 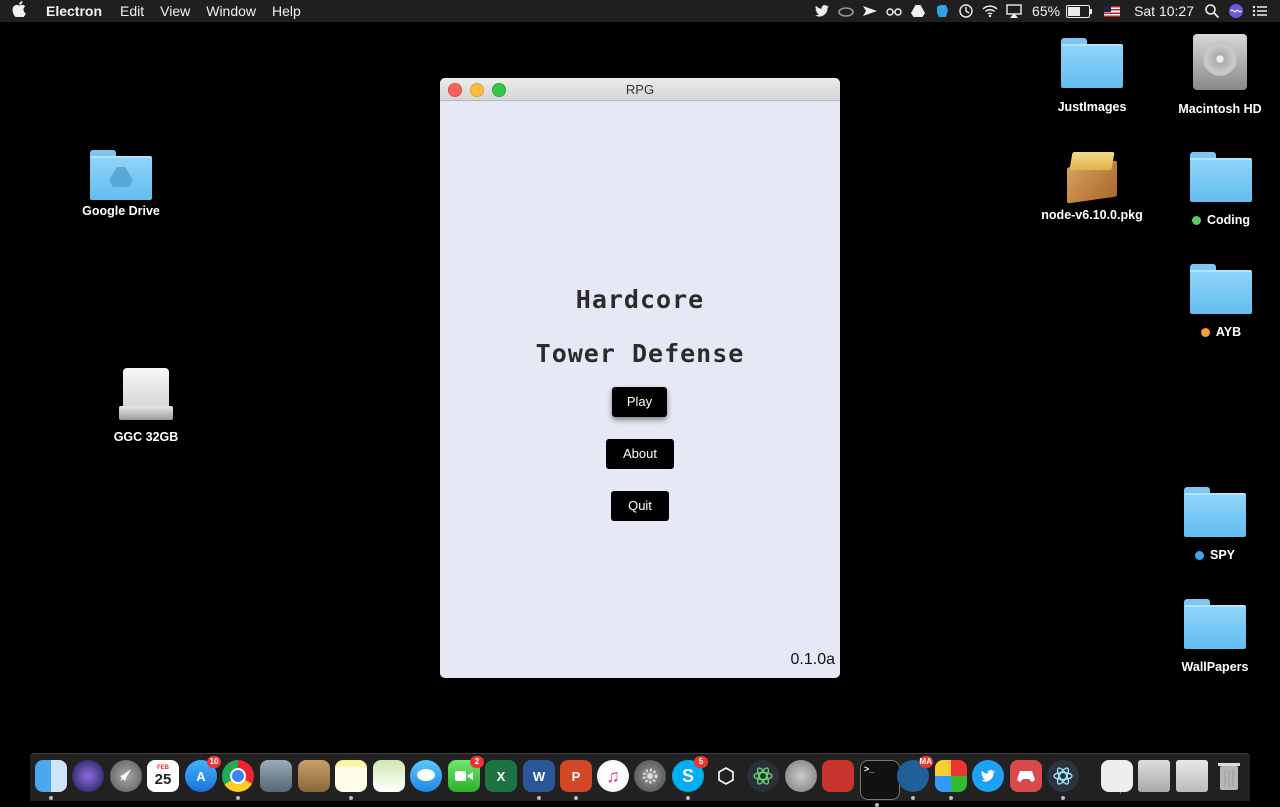 What do you see at coordinates (640, 506) in the screenshot?
I see `quit-button: Quit` at bounding box center [640, 506].